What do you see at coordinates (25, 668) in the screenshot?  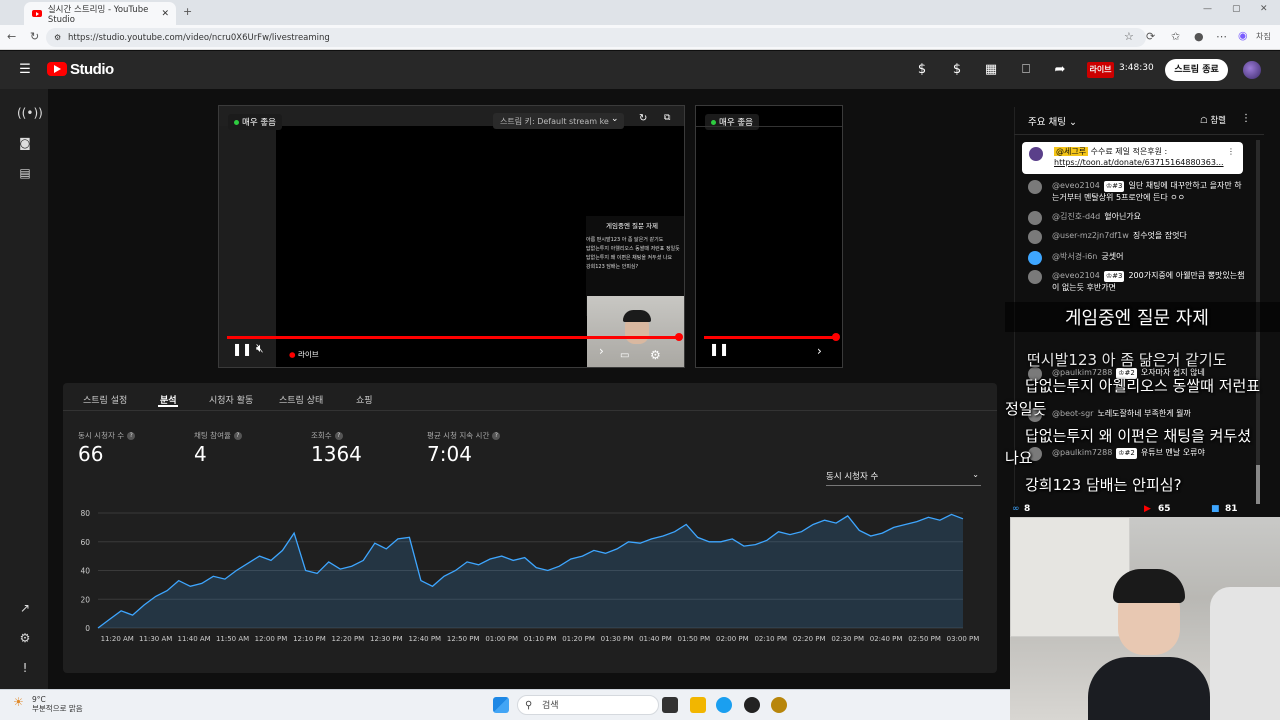 I see `feedback-icon: !` at bounding box center [25, 668].